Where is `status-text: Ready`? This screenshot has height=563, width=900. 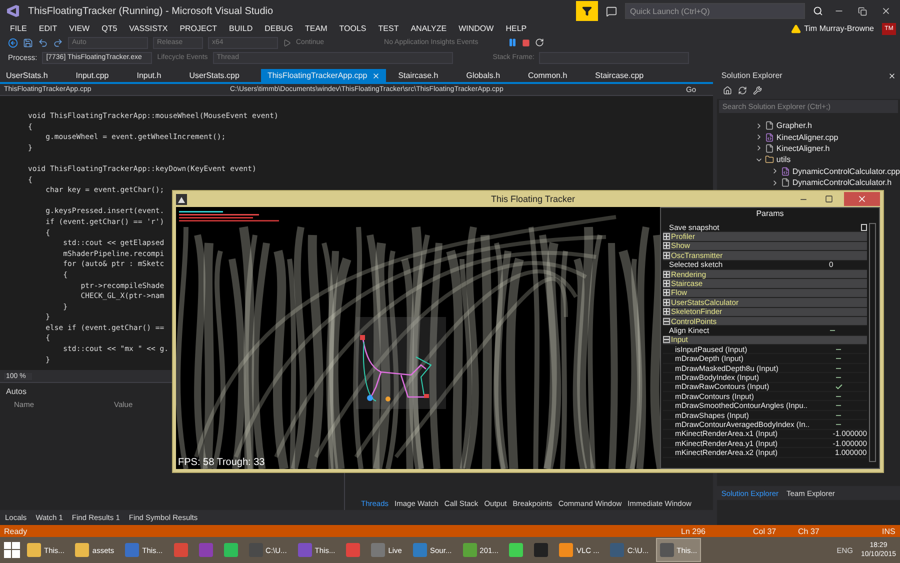 status-text: Ready is located at coordinates (16, 531).